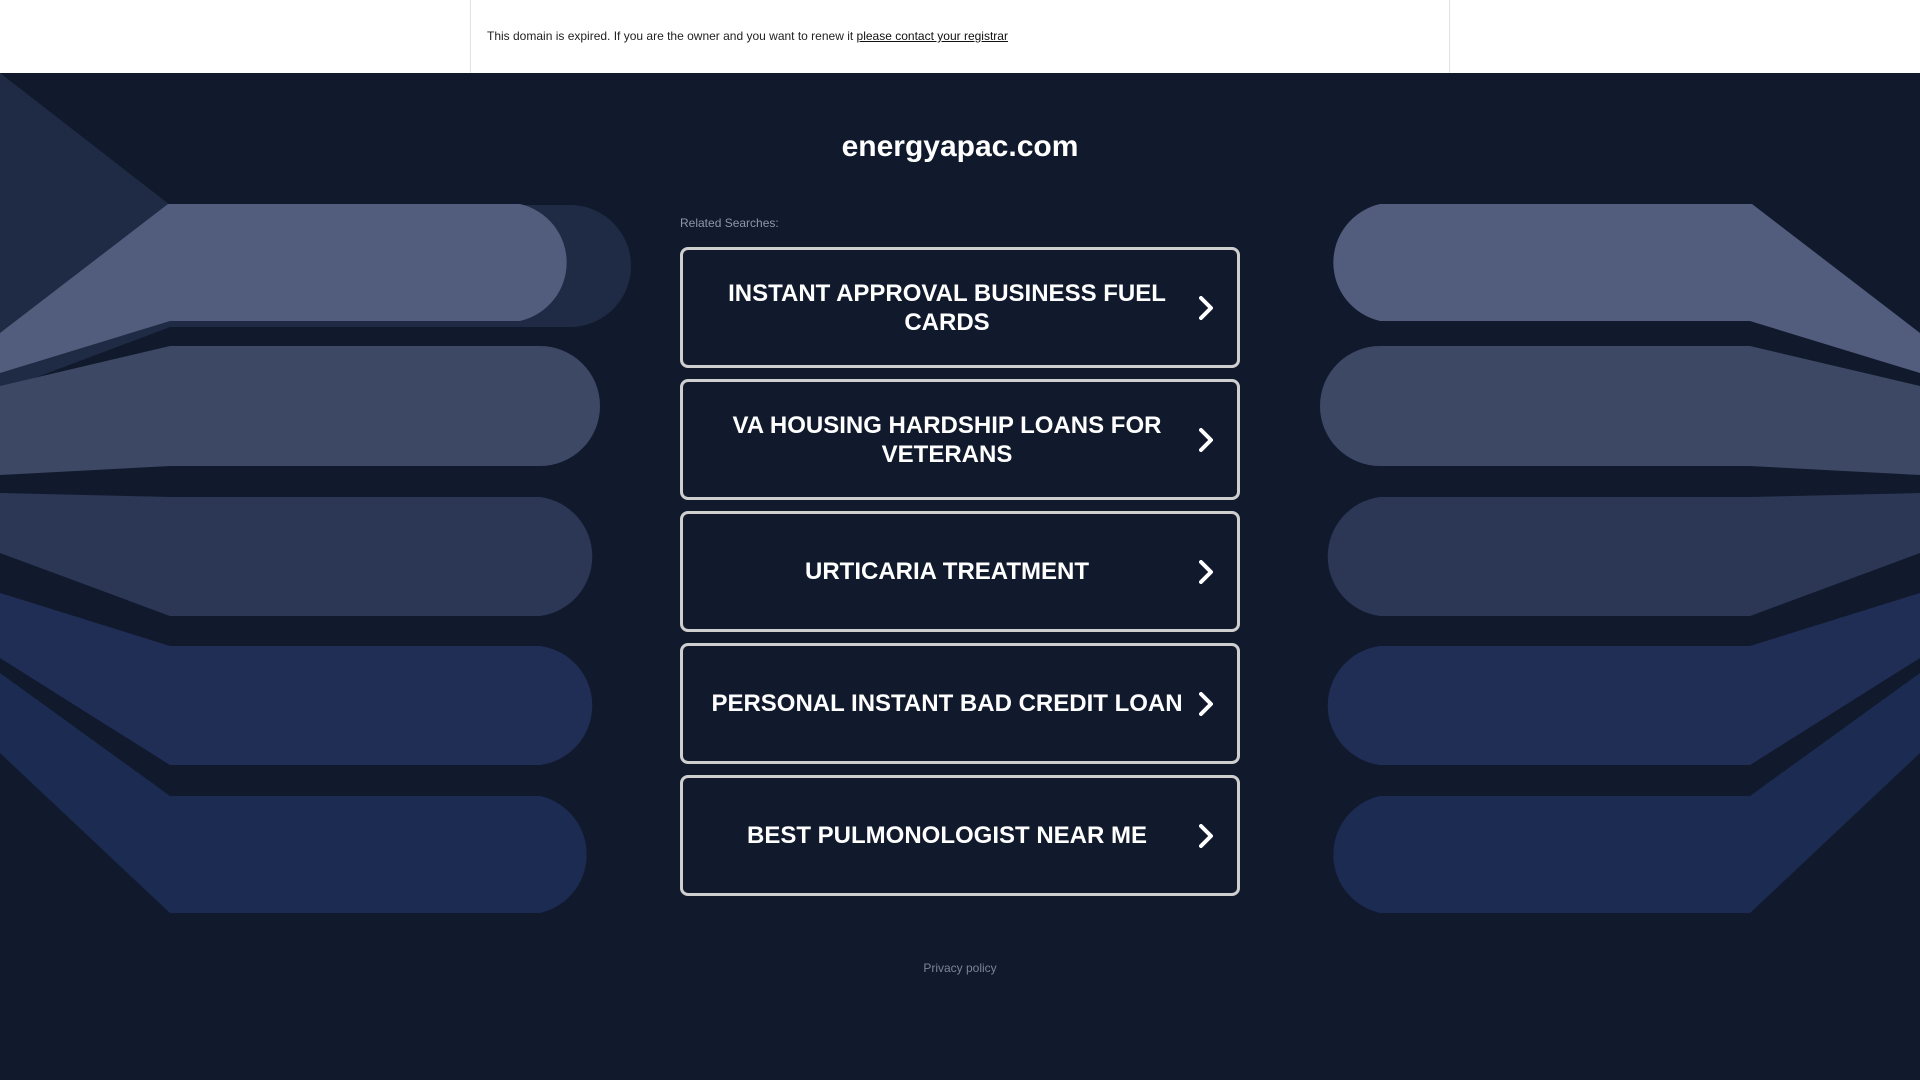 The width and height of the screenshot is (1920, 1080). I want to click on search-link-5: BEST PULMONOLOGIST NEAR ME, so click(960, 835).